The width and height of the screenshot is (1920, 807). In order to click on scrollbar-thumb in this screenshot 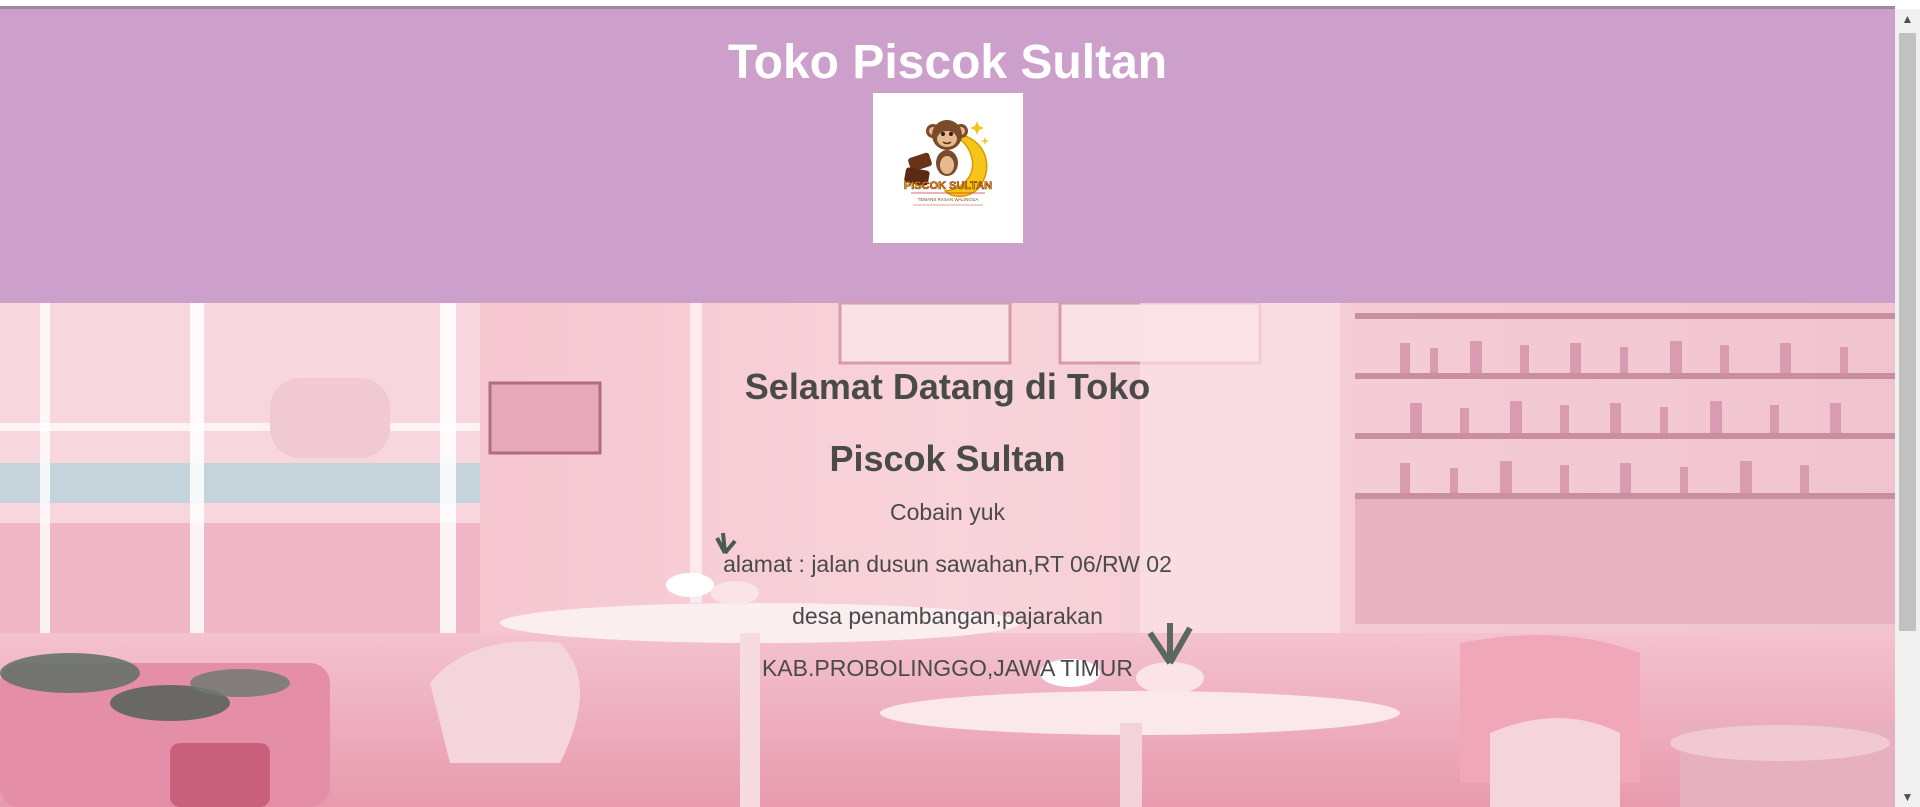, I will do `click(1907, 332)`.